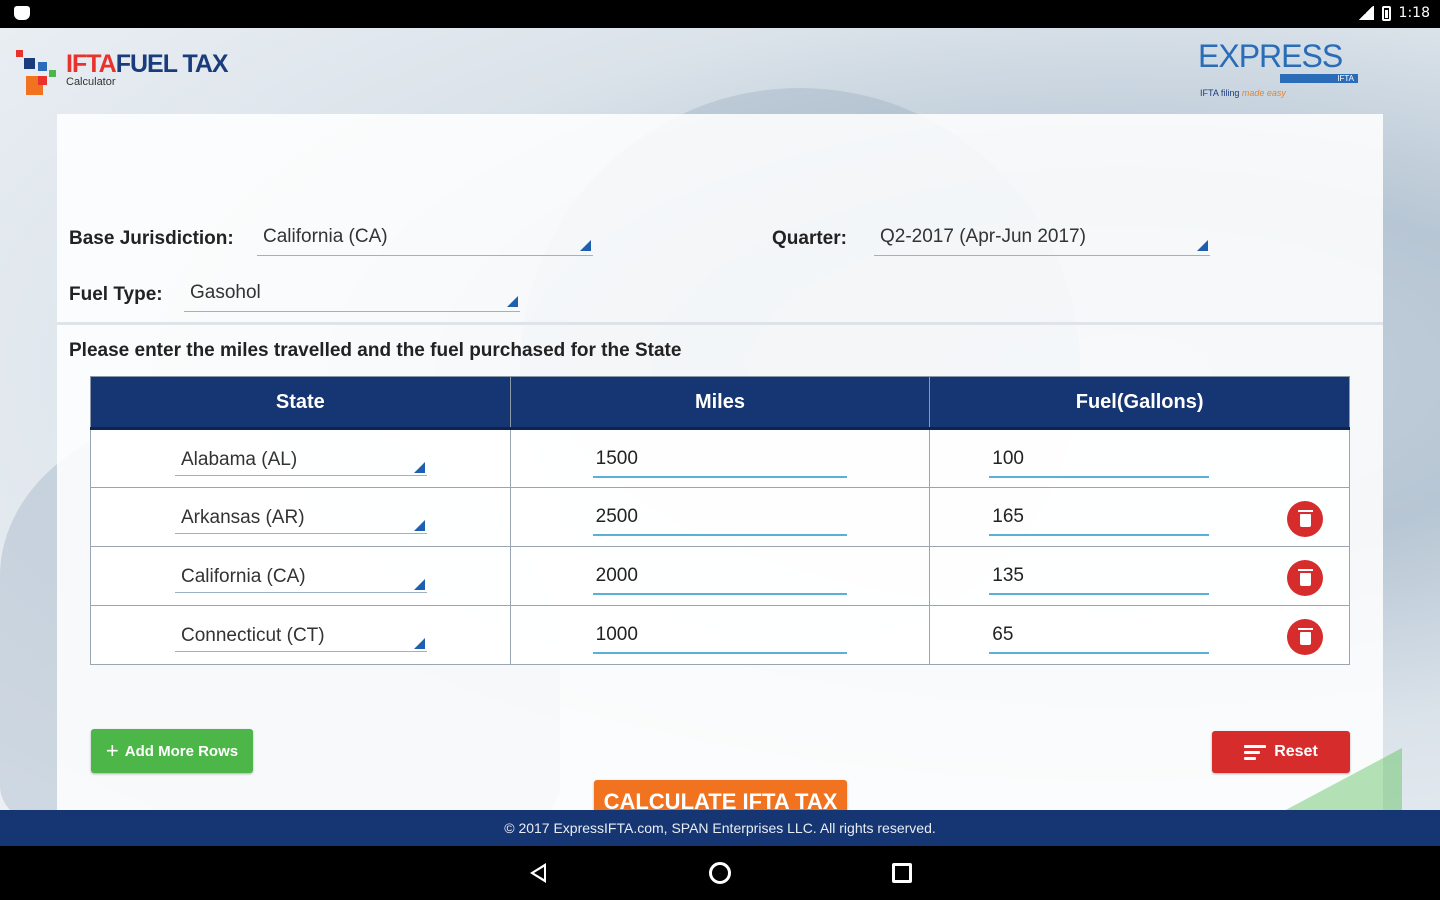 This screenshot has height=900, width=1440. I want to click on add-more-rows-label: Add More Rows, so click(181, 751).